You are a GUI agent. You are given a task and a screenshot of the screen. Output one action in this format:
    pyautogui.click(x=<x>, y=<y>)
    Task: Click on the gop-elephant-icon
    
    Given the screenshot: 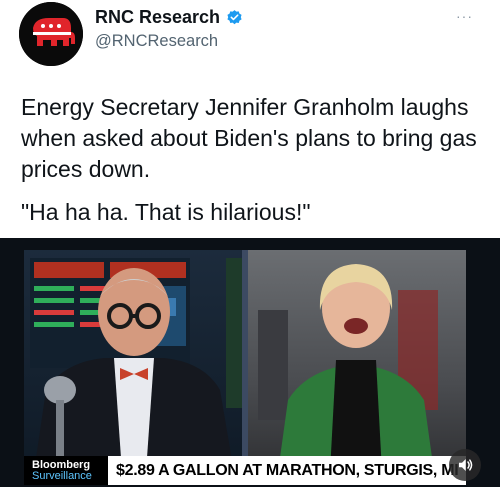 What is the action you would take?
    pyautogui.click(x=51, y=34)
    